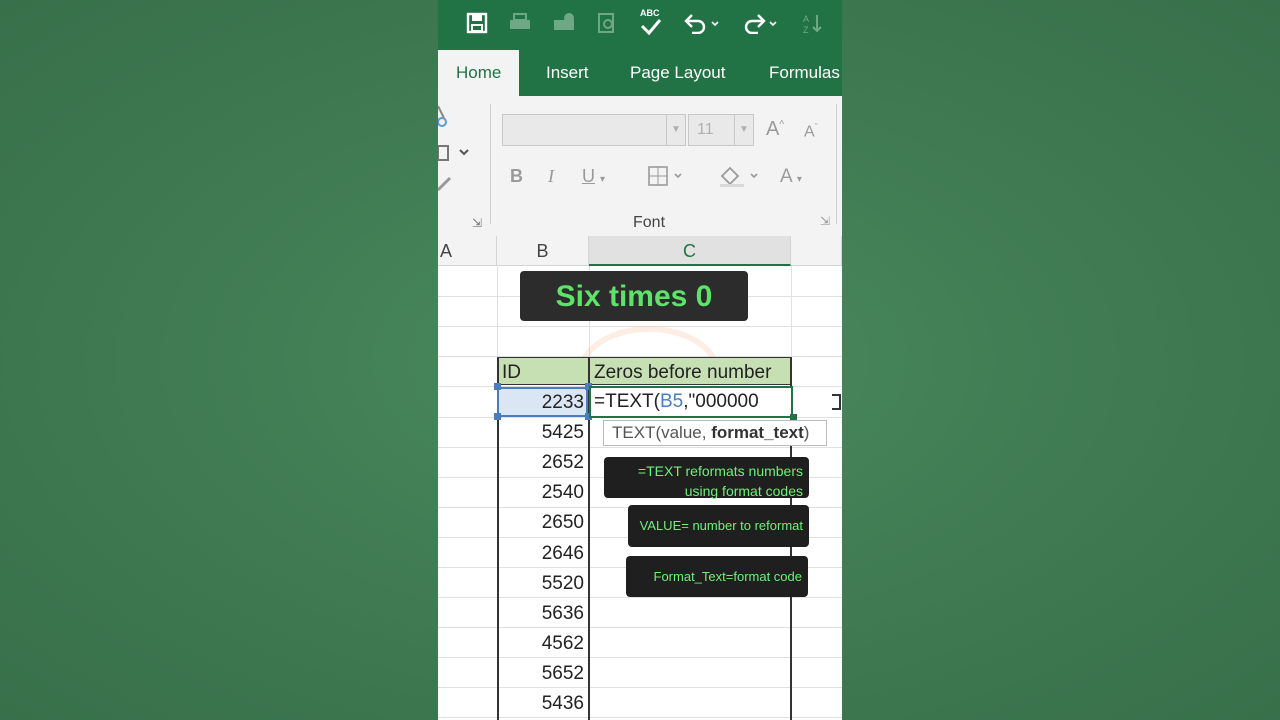 The width and height of the screenshot is (1280, 720). Describe the element at coordinates (516, 176) in the screenshot. I see `bold-button: B` at that location.